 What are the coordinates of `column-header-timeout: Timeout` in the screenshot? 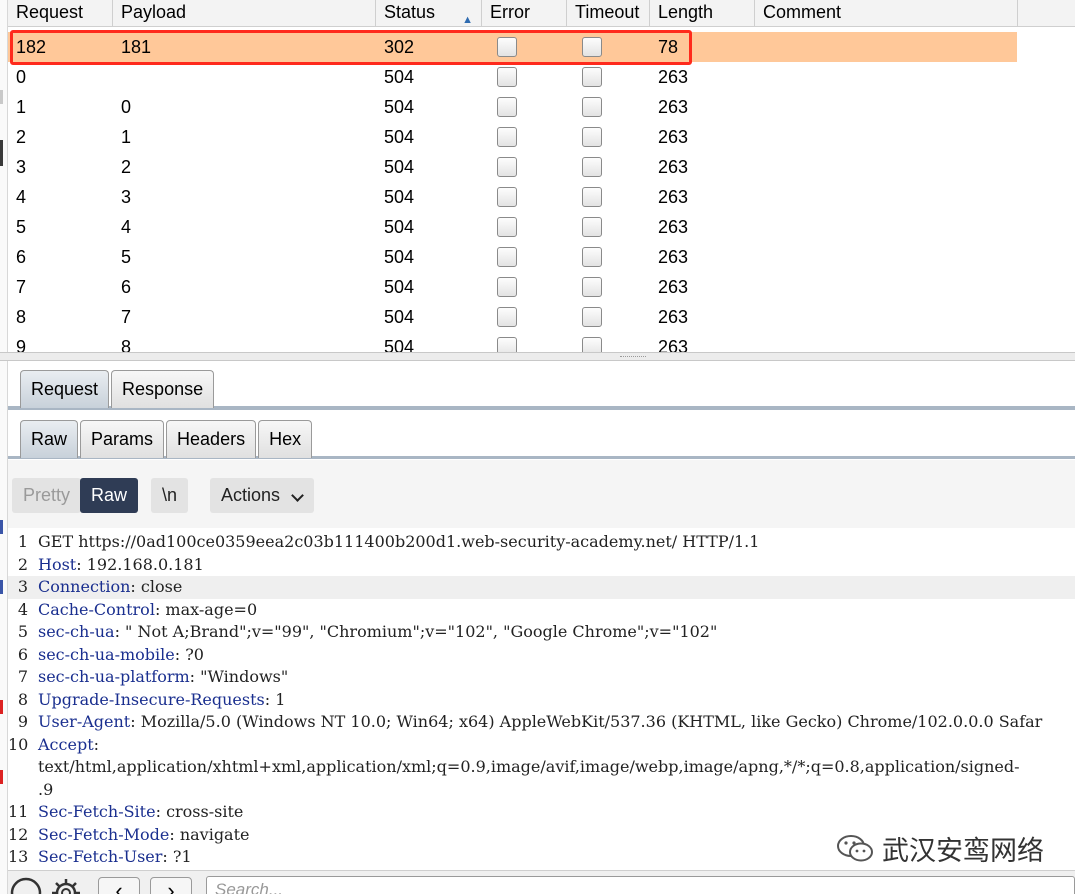 It's located at (608, 13).